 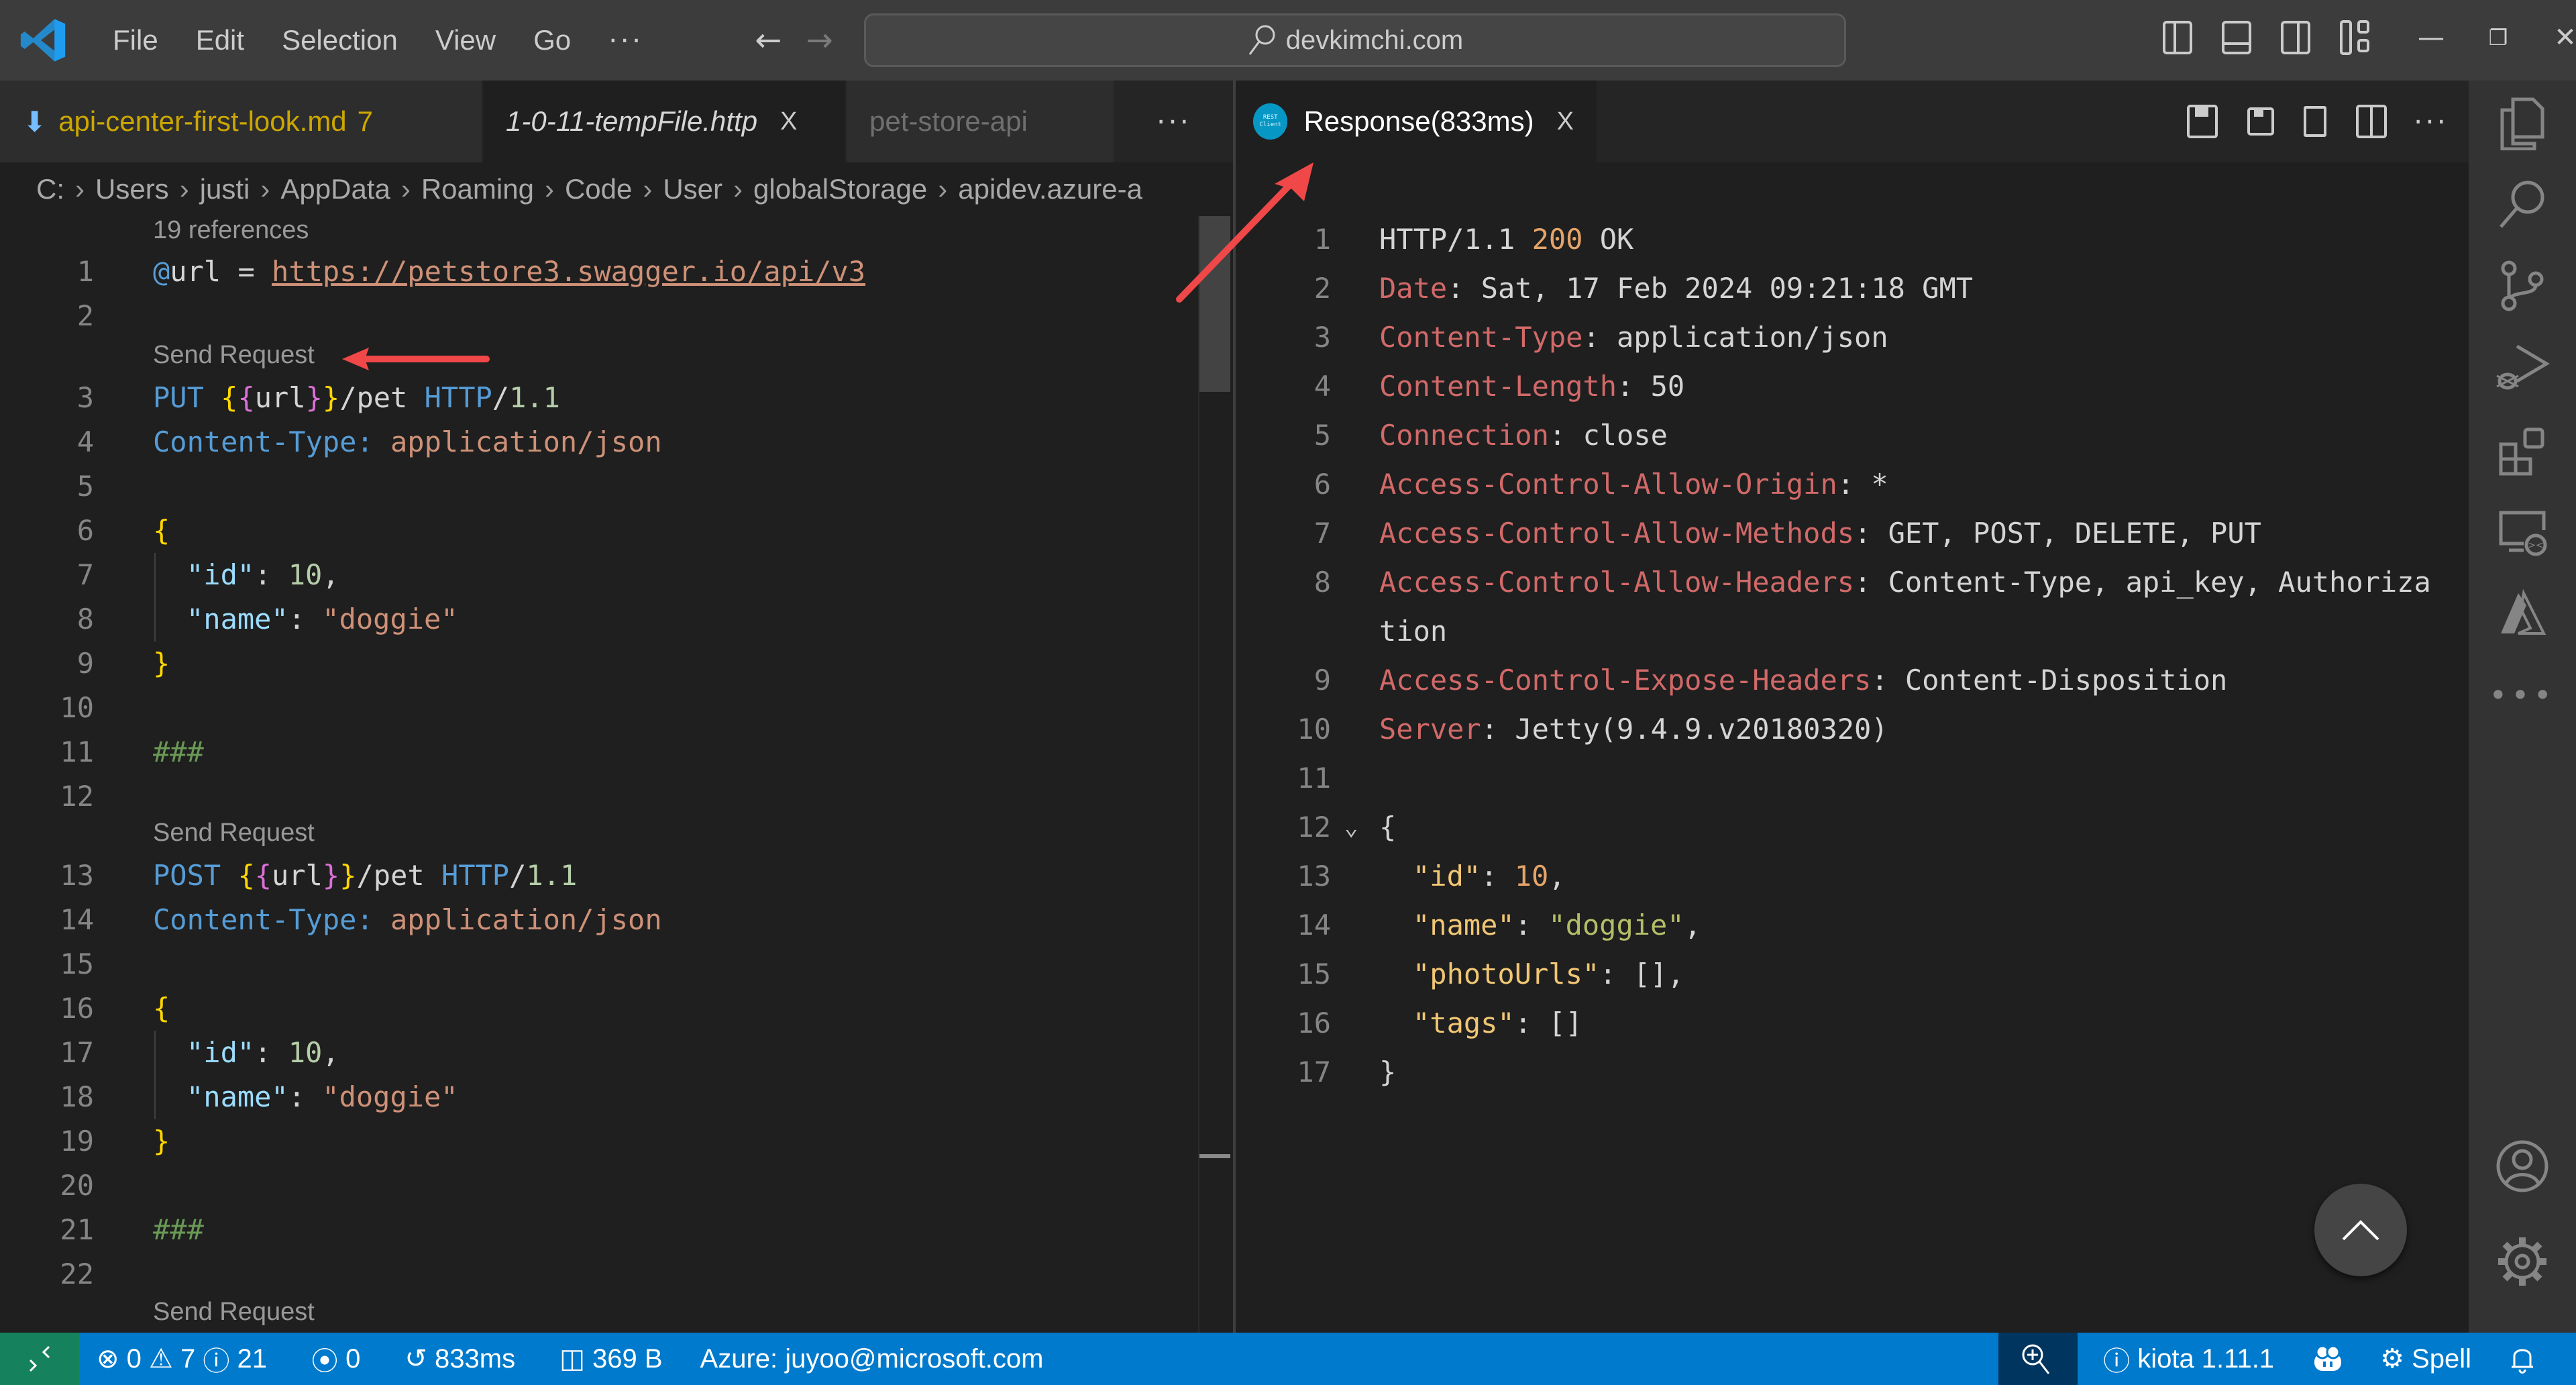 What do you see at coordinates (1322, 288) in the screenshot?
I see `line-number: 2` at bounding box center [1322, 288].